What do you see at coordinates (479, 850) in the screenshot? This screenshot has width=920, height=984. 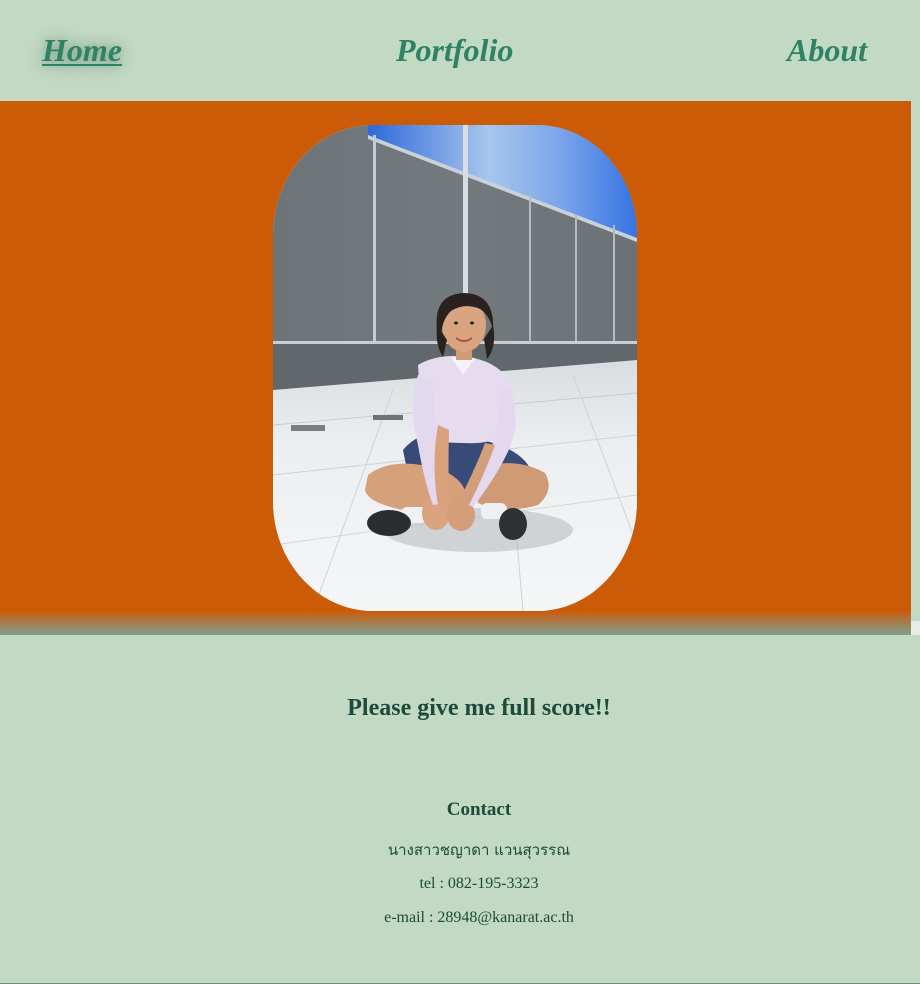 I see `contact-name: นางสาวชญาดา แวนสุวรรณ` at bounding box center [479, 850].